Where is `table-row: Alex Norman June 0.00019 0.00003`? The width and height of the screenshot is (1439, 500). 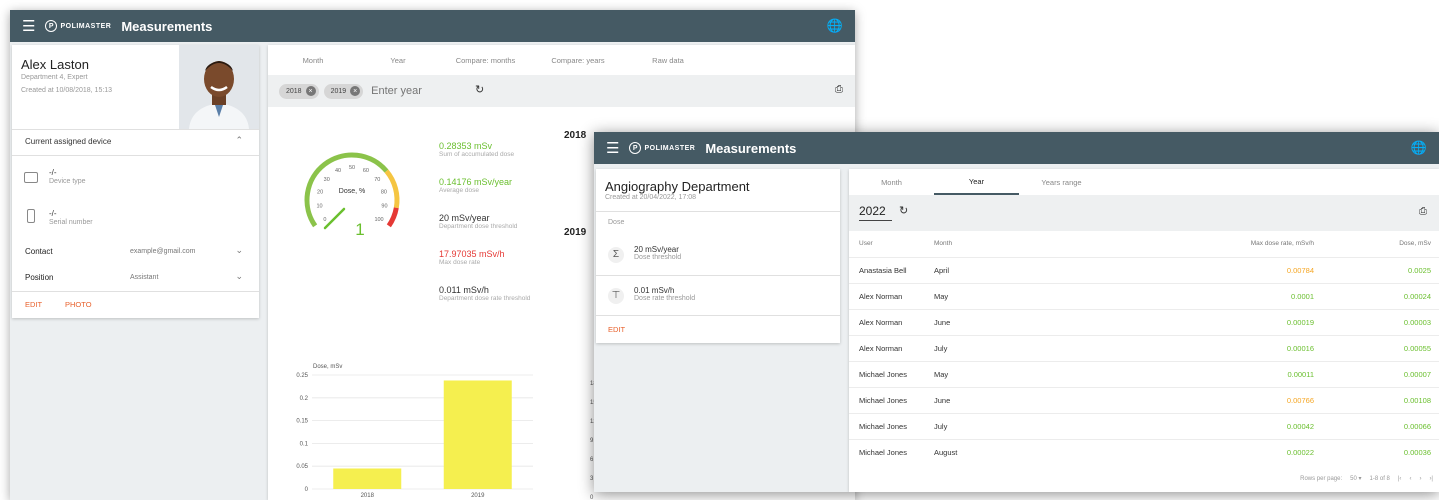 table-row: Alex Norman June 0.00019 0.00003 is located at coordinates (1144, 322).